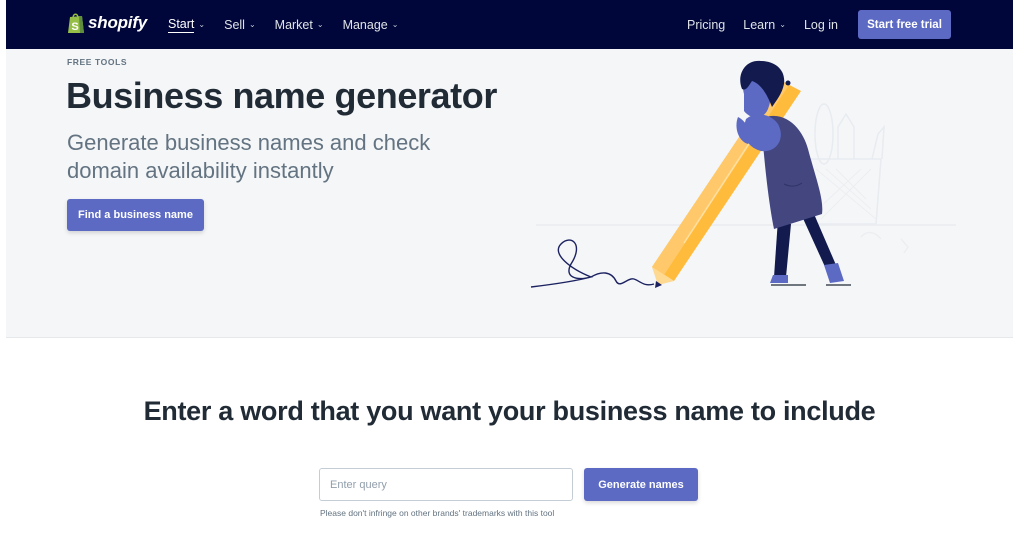 The width and height of the screenshot is (1024, 551). Describe the element at coordinates (592, 263) in the screenshot. I see `signature-squiggle` at that location.